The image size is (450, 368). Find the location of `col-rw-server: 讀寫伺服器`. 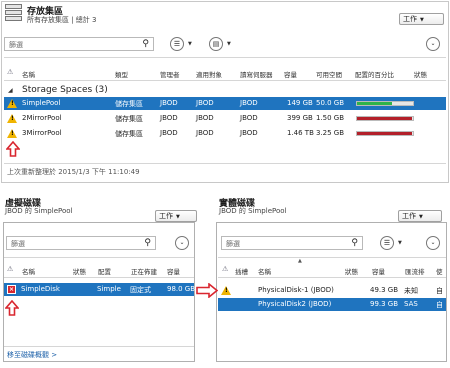

col-rw-server: 讀寫伺服器 is located at coordinates (256, 74).